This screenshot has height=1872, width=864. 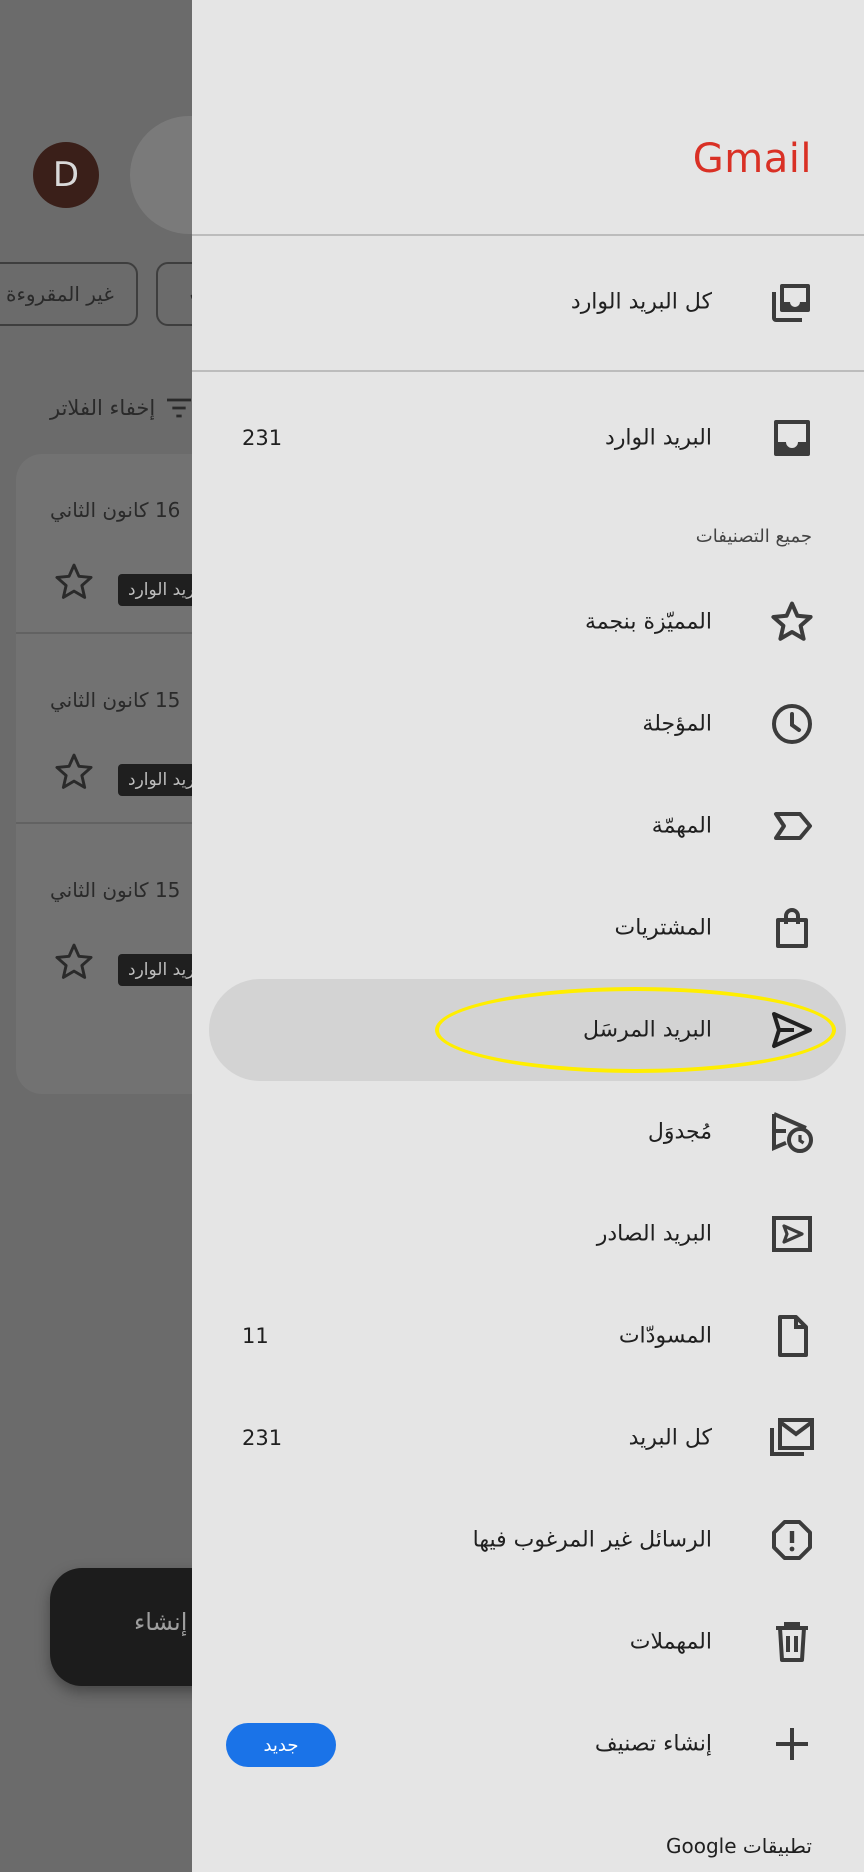 I want to click on chip-unread: غير المقروءة, so click(x=69, y=294).